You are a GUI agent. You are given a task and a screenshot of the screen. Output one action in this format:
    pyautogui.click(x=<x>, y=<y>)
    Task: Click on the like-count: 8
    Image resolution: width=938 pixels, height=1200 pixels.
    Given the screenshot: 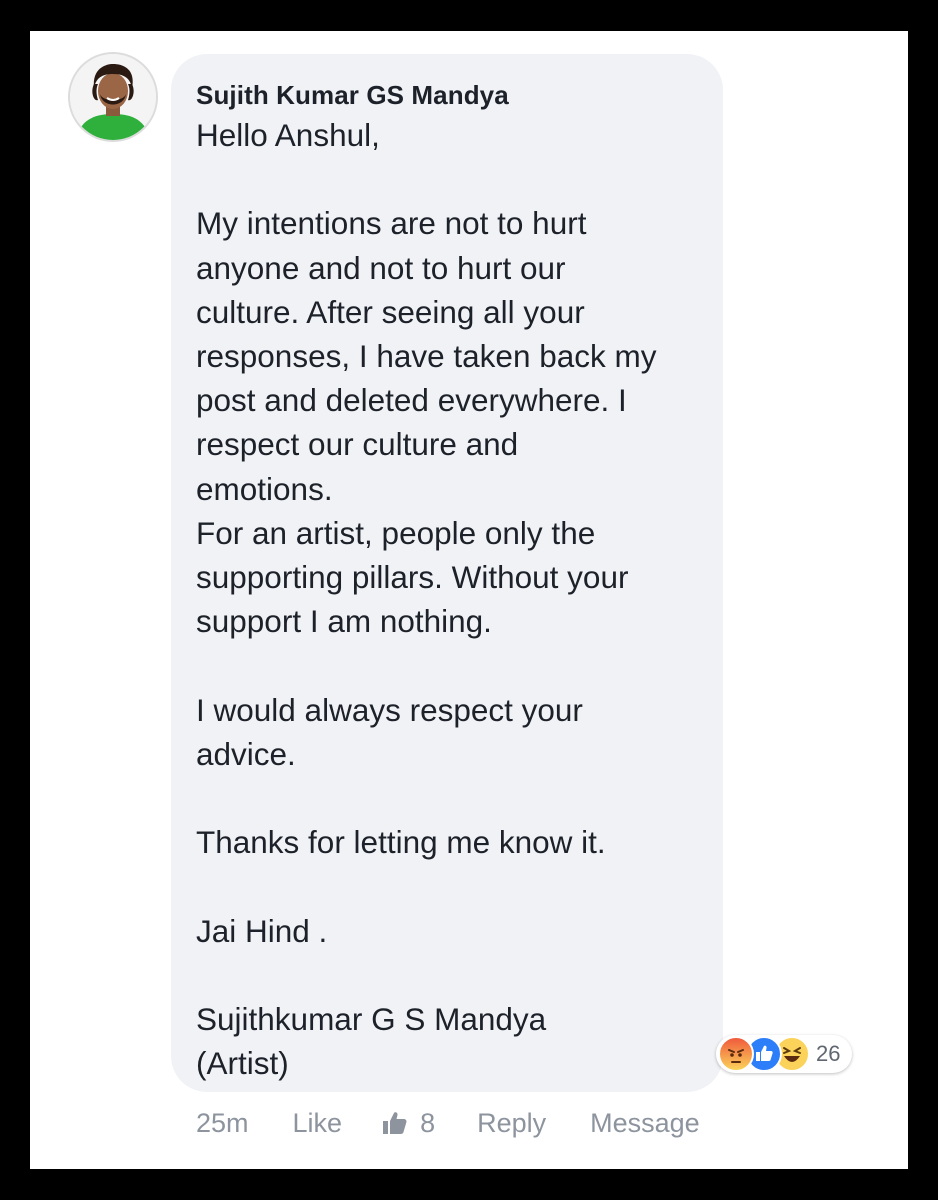 What is the action you would take?
    pyautogui.click(x=408, y=1123)
    